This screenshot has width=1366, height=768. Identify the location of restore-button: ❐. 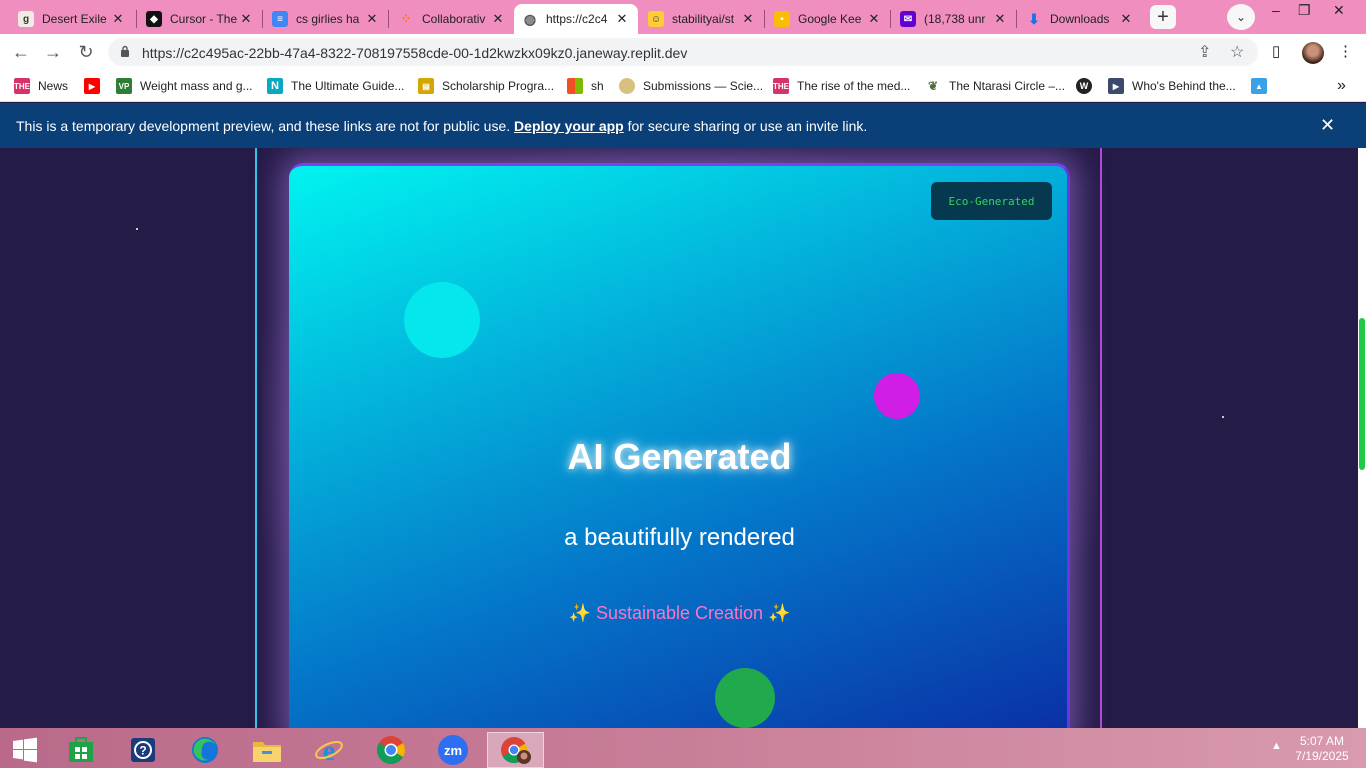
(1304, 10).